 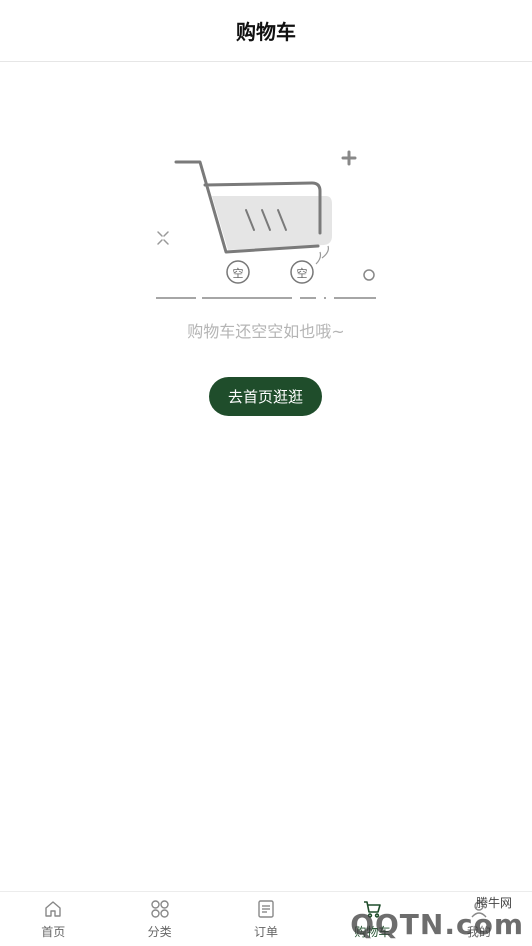 What do you see at coordinates (479, 909) in the screenshot?
I see `user-icon` at bounding box center [479, 909].